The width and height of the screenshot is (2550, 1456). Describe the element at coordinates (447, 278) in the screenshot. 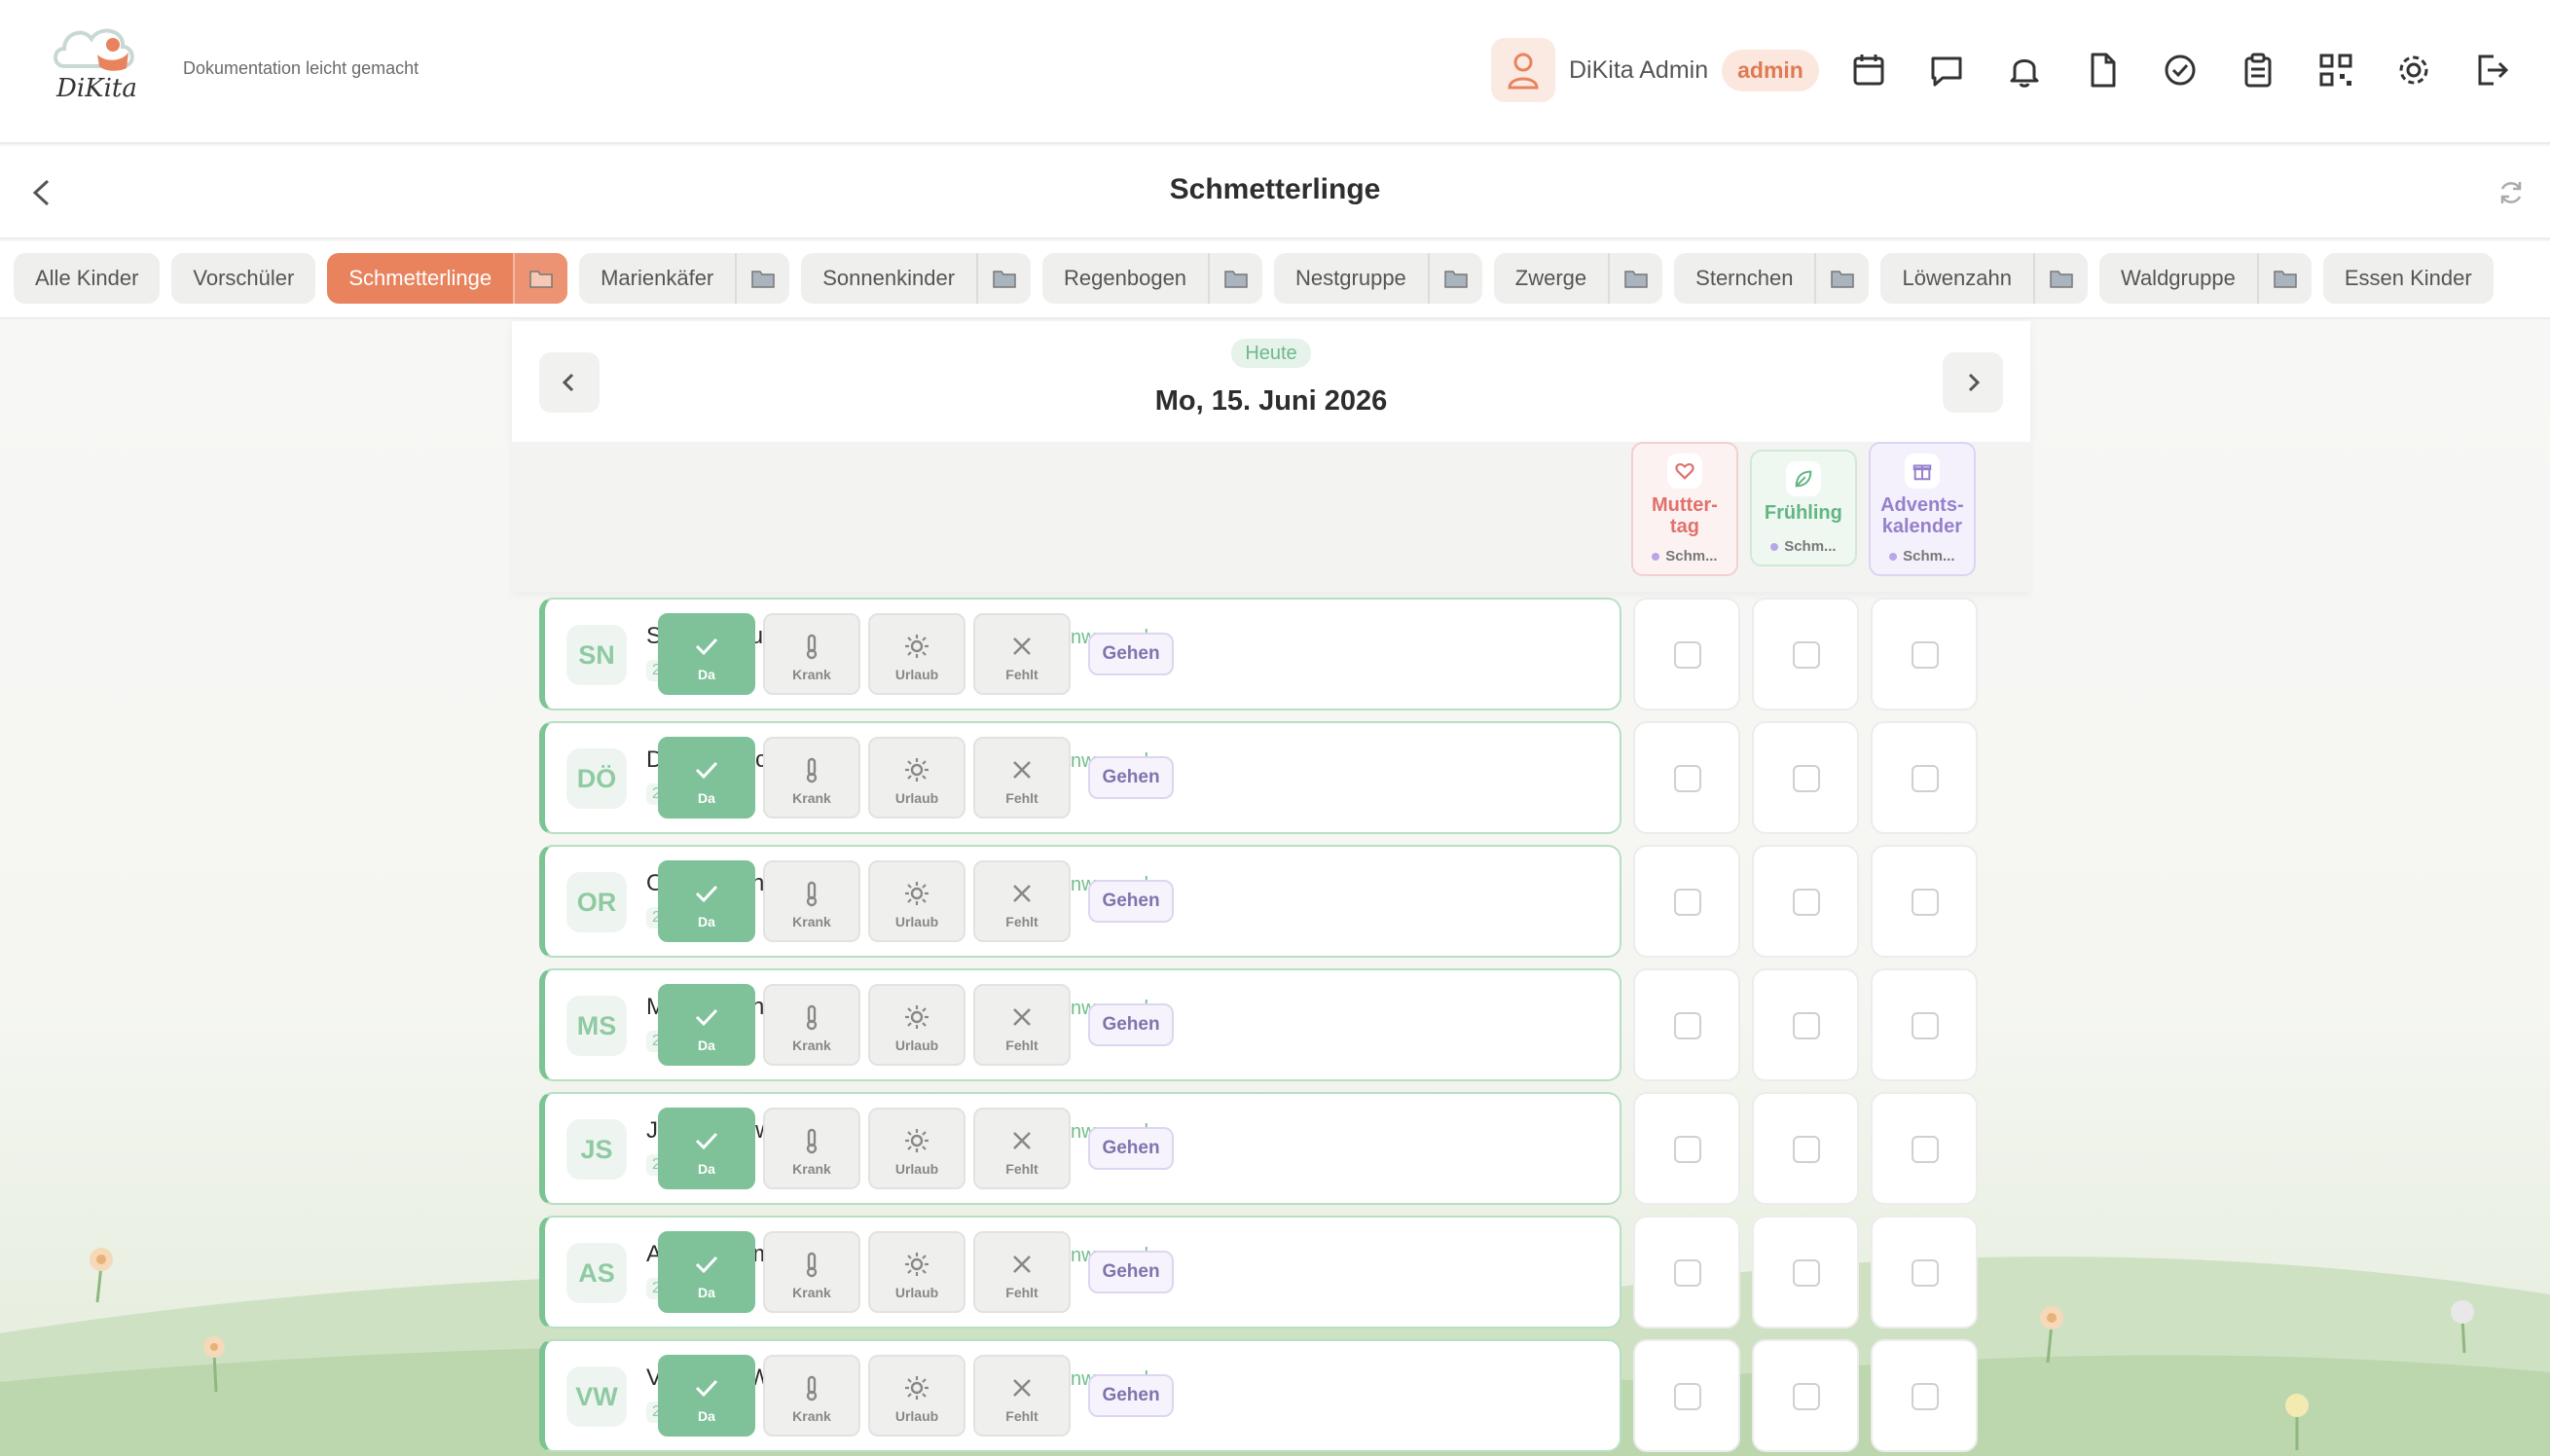

I see `tab-schmetterlinge: Schmetterlinge` at that location.